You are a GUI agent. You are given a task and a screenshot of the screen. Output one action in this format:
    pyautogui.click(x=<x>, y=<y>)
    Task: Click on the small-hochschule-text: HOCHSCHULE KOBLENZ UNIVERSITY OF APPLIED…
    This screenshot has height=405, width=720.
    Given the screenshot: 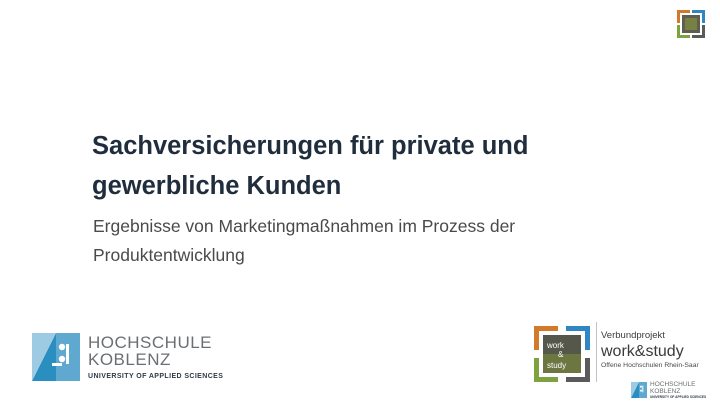 What is the action you would take?
    pyautogui.click(x=678, y=390)
    